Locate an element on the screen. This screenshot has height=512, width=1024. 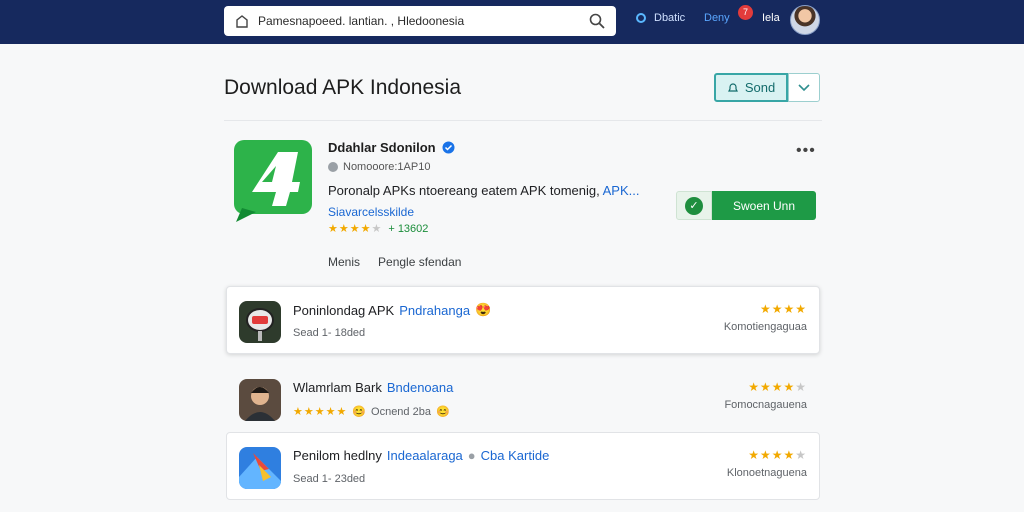
app-name: Ddahlar Sdonilon is located at coordinates (391, 147).